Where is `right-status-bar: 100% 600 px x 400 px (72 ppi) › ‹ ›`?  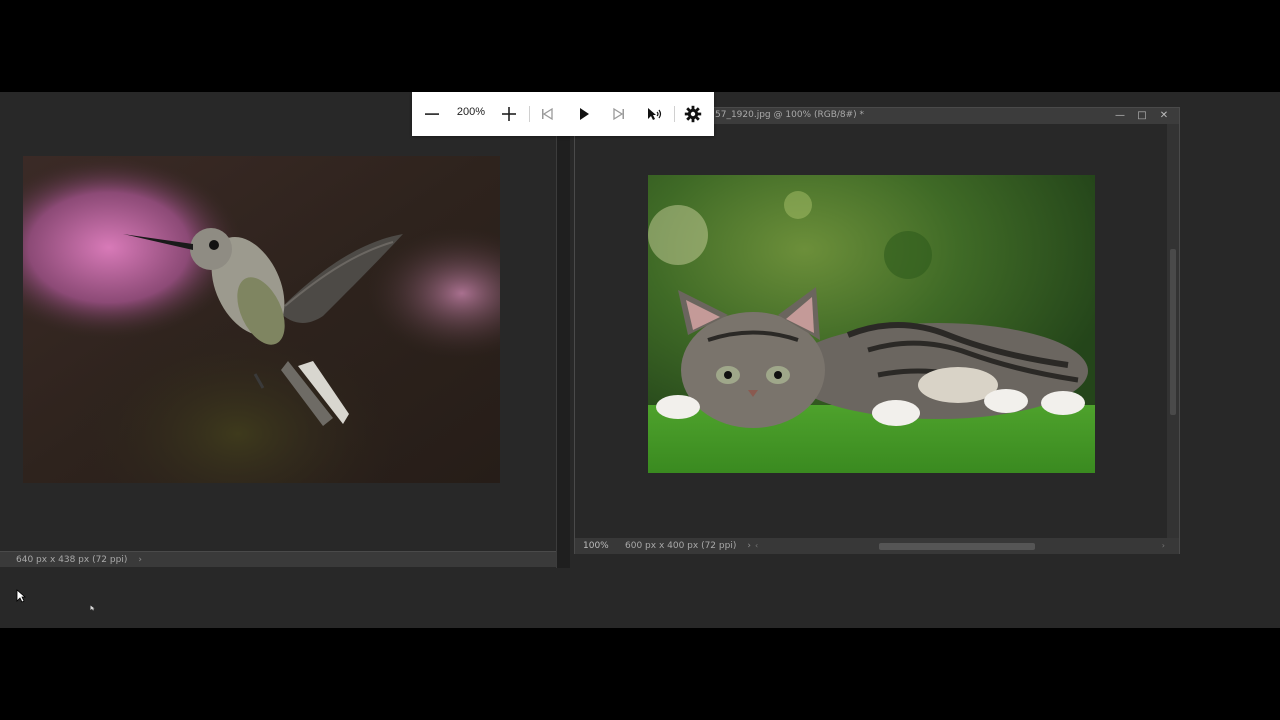 right-status-bar: 100% 600 px x 400 px (72 ppi) › ‹ › is located at coordinates (877, 546).